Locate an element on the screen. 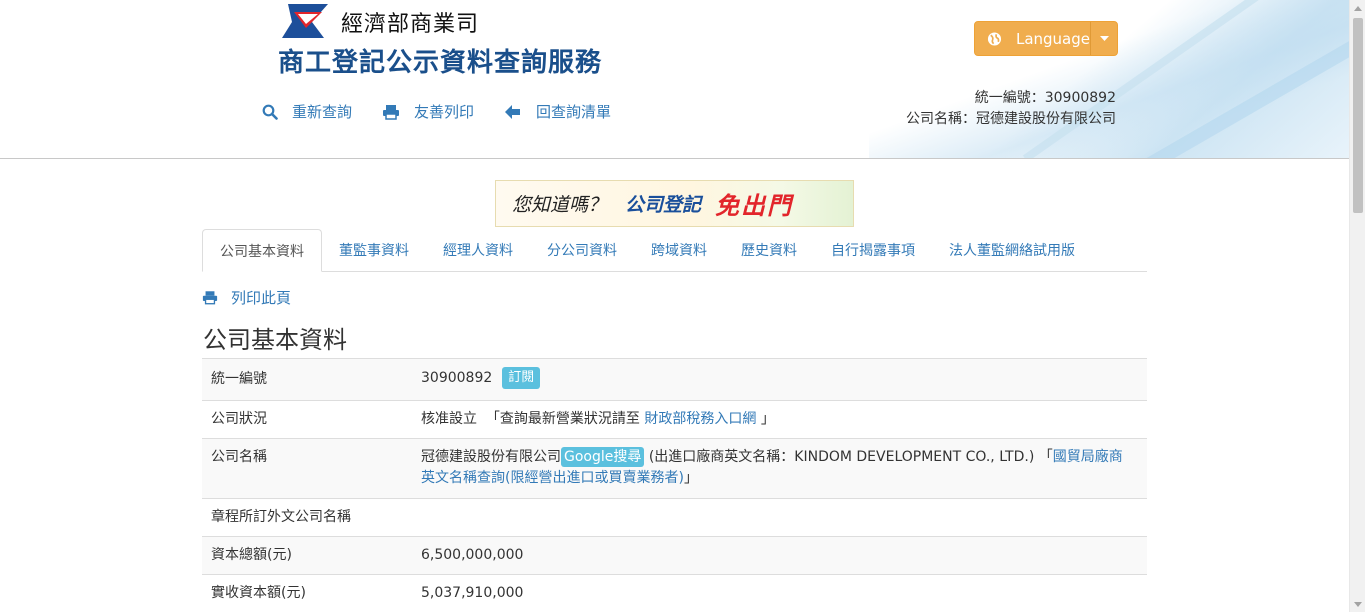 The width and height of the screenshot is (1365, 612). language-button-main: Language is located at coordinates (1033, 38).